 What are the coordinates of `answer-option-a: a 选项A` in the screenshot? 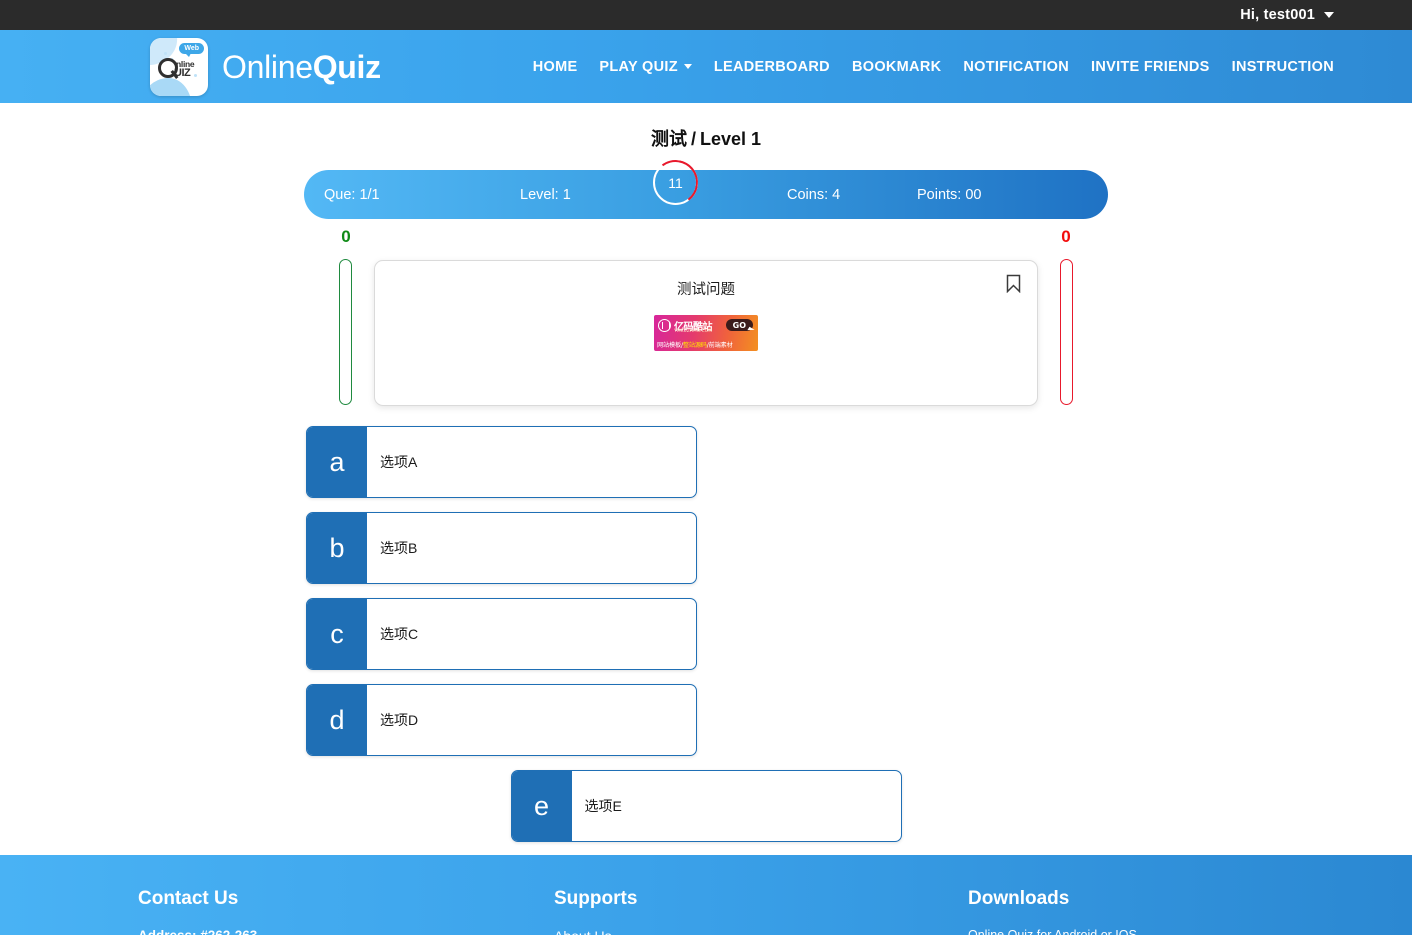 It's located at (501, 462).